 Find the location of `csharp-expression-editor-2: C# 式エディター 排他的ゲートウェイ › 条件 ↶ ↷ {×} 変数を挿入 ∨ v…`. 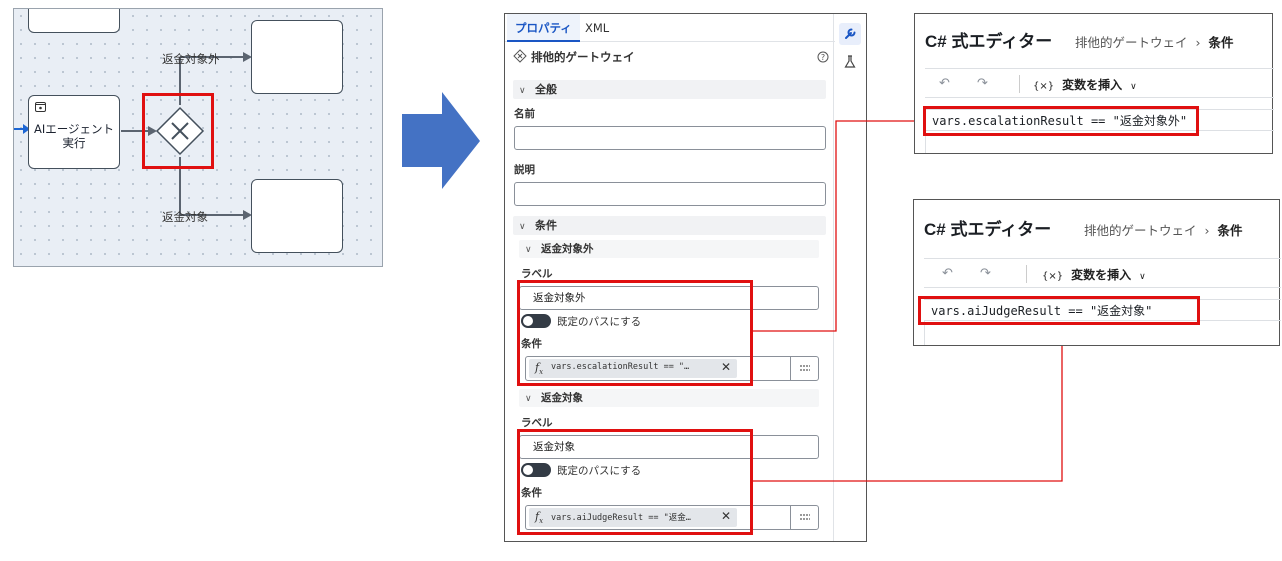

csharp-expression-editor-2: C# 式エディター 排他的ゲートウェイ › 条件 ↶ ↷ {×} 変数を挿入 ∨ v… is located at coordinates (1097, 272).